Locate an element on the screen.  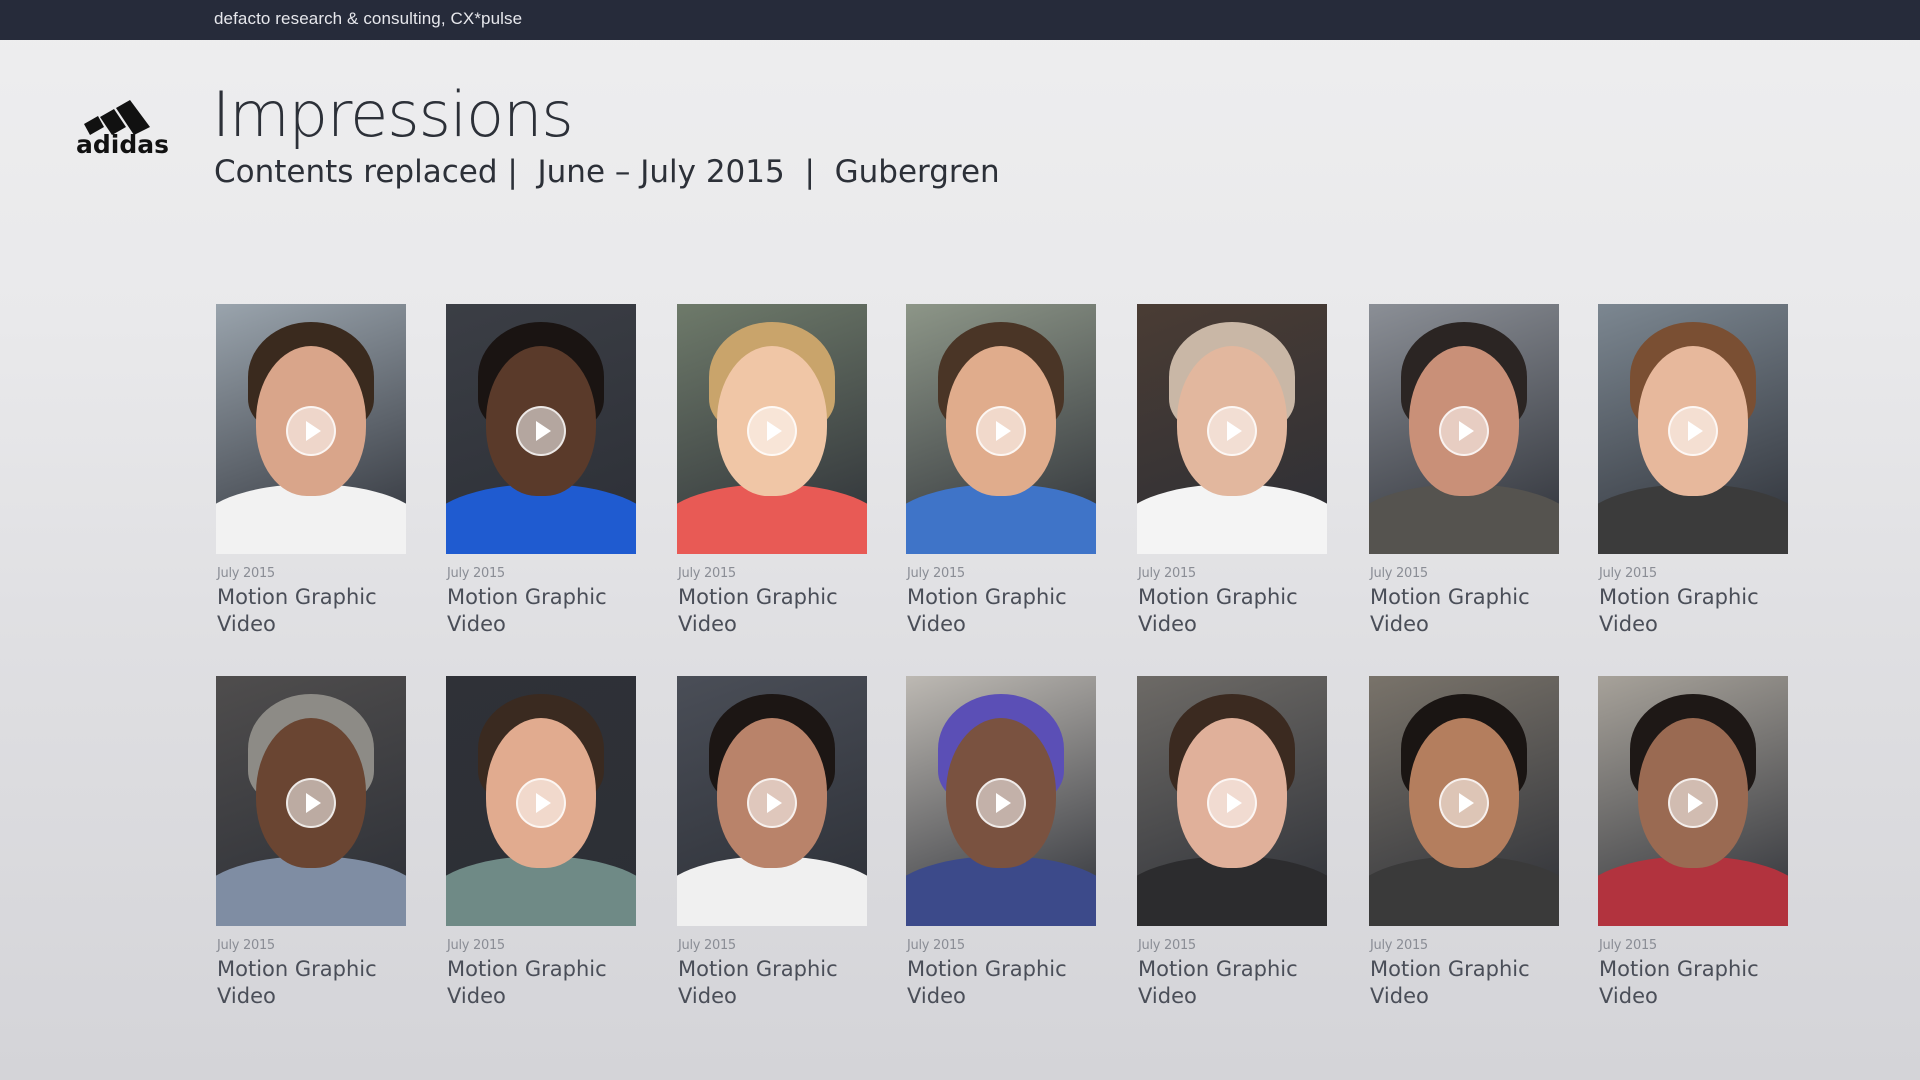
page-title: Impressions is located at coordinates (393, 114).